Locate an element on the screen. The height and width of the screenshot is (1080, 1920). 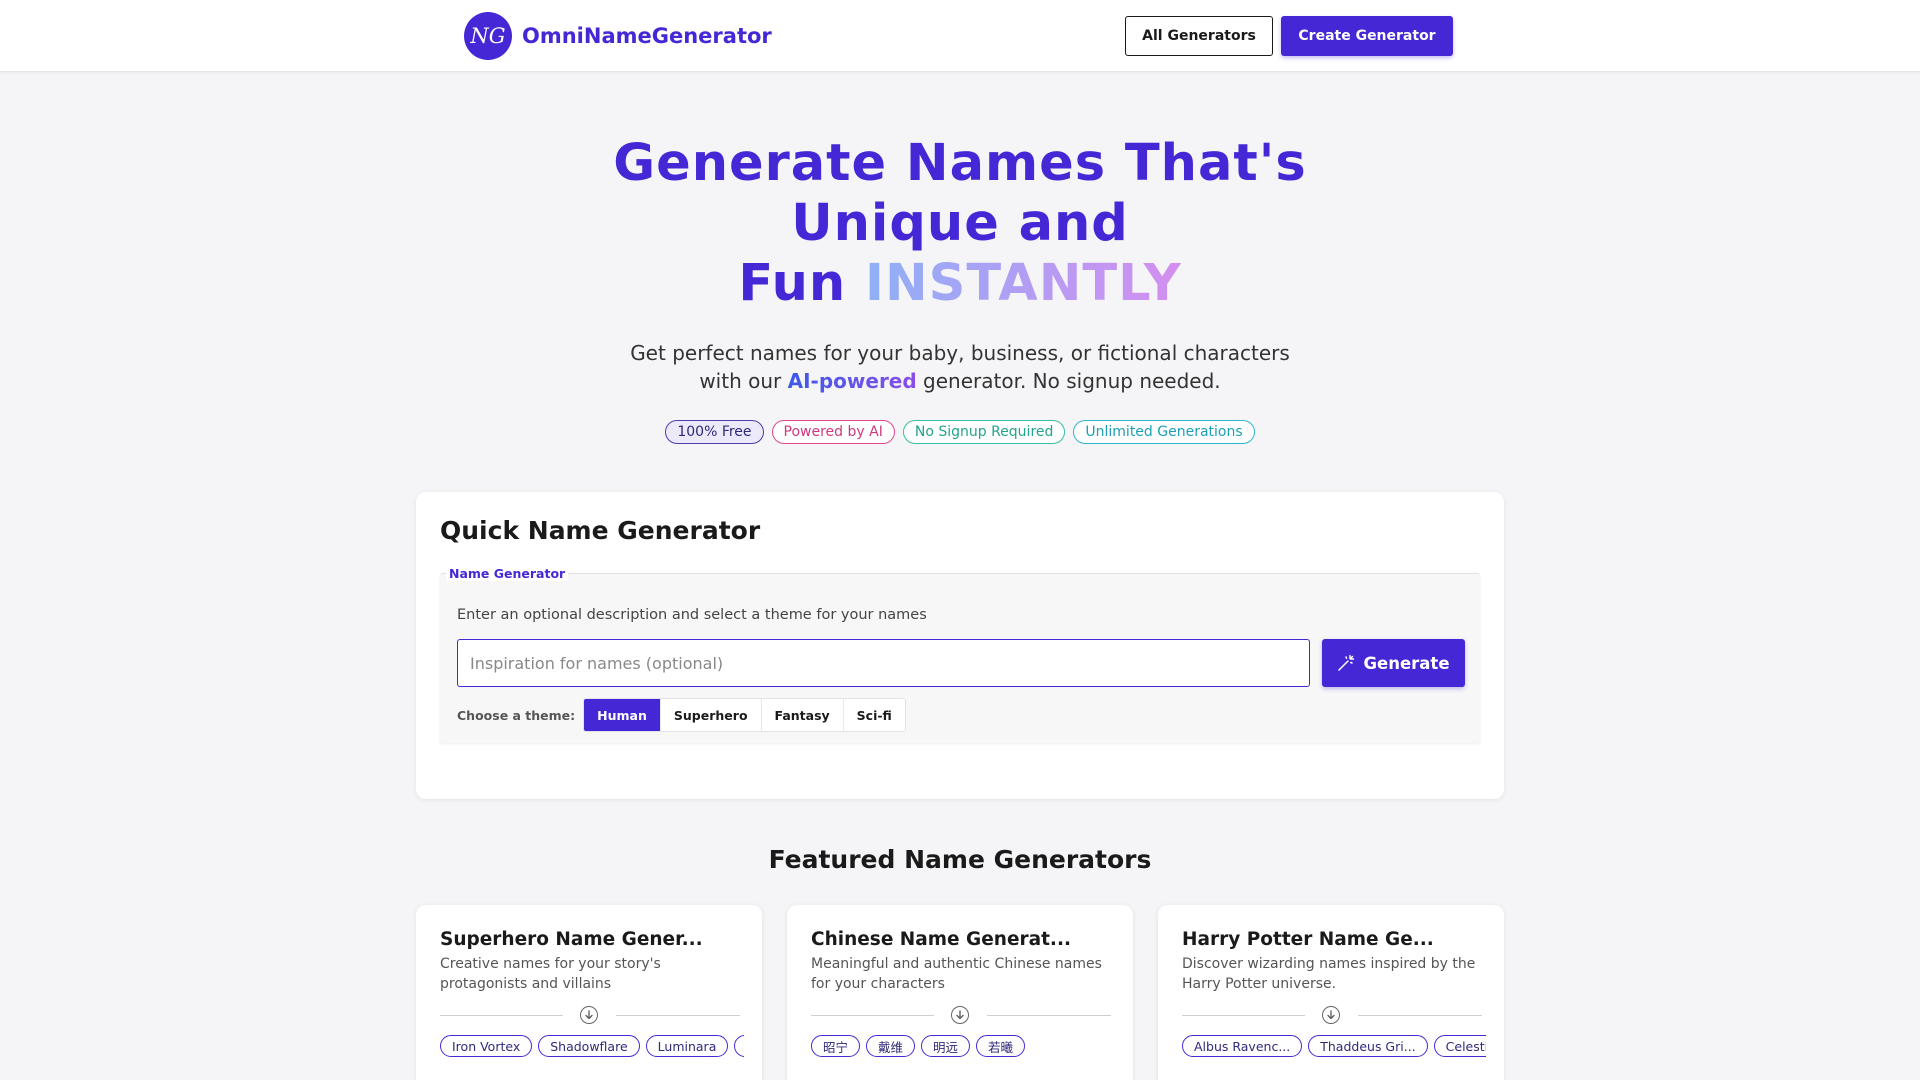
hero-title-prefix: Fun is located at coordinates (792, 283).